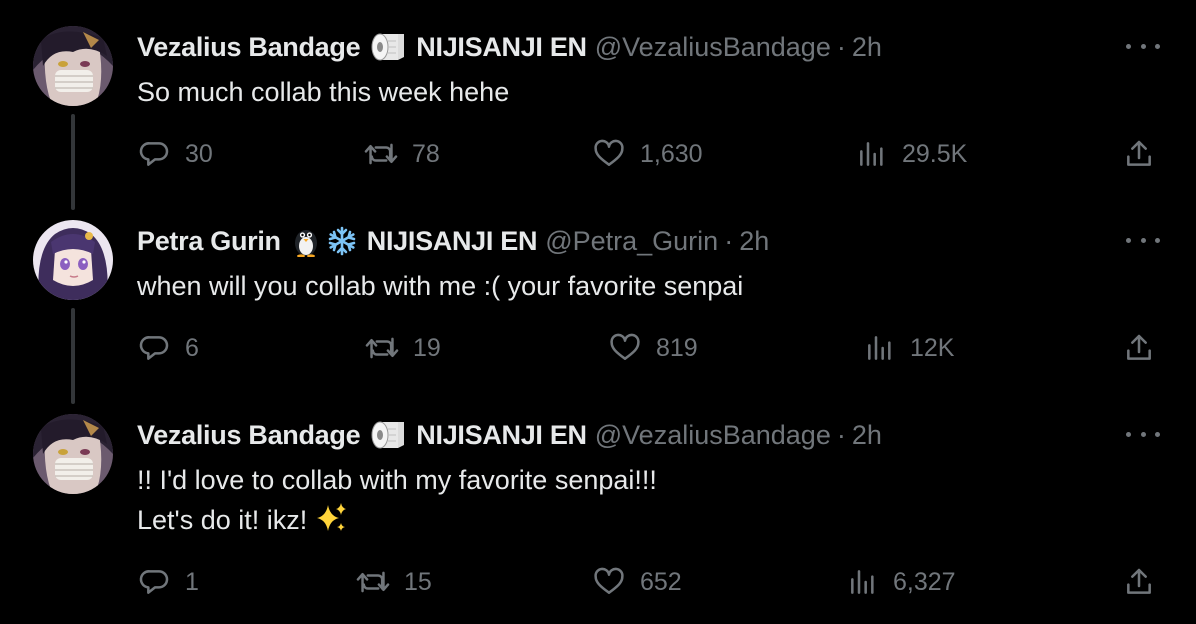  I want to click on views-button: 6,327, so click(901, 582).